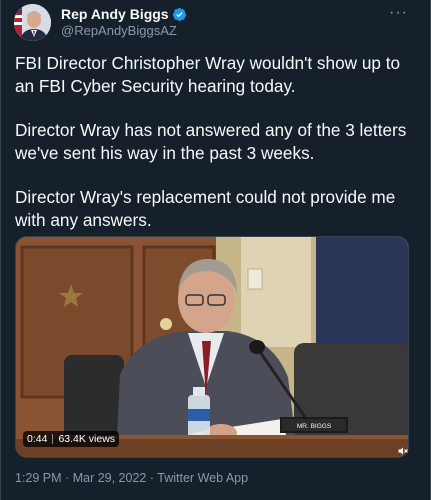 The width and height of the screenshot is (431, 500). I want to click on nameplate-text: MR. BIGGS, so click(314, 426).